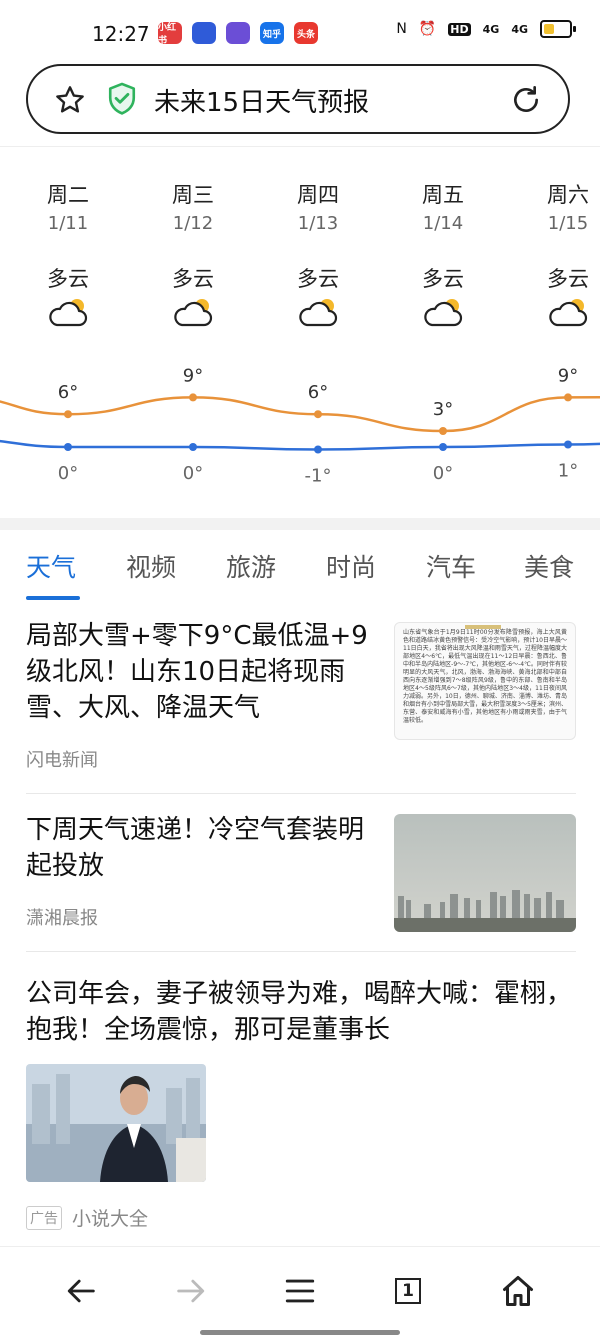  What do you see at coordinates (519, 29) in the screenshot?
I see `signal-icon-2: 4G` at bounding box center [519, 29].